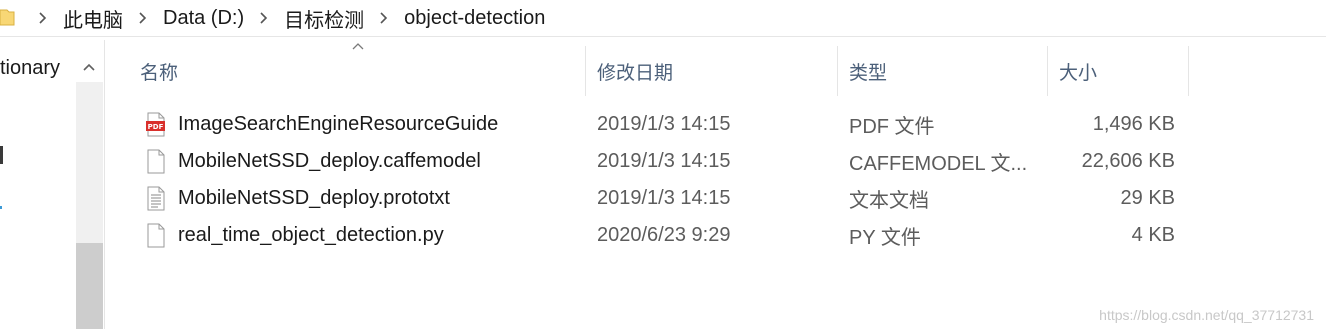  I want to click on column-header-type: 类型, so click(948, 71).